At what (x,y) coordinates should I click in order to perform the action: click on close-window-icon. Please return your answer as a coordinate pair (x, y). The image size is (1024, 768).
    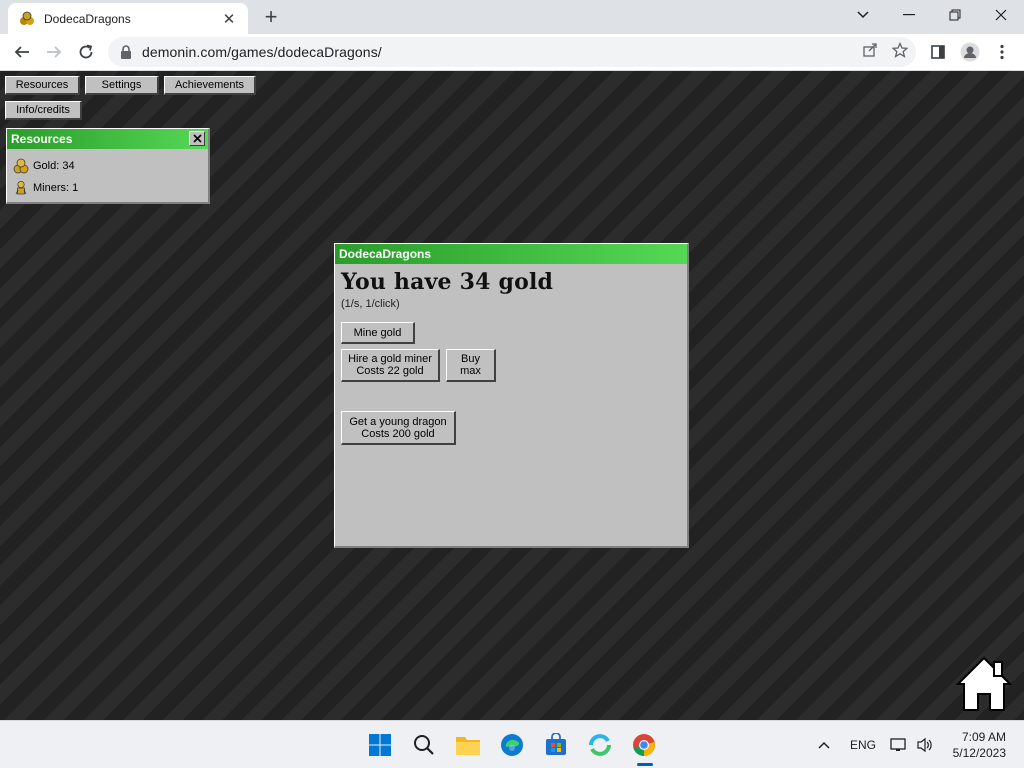
    Looking at the image, I should click on (1001, 15).